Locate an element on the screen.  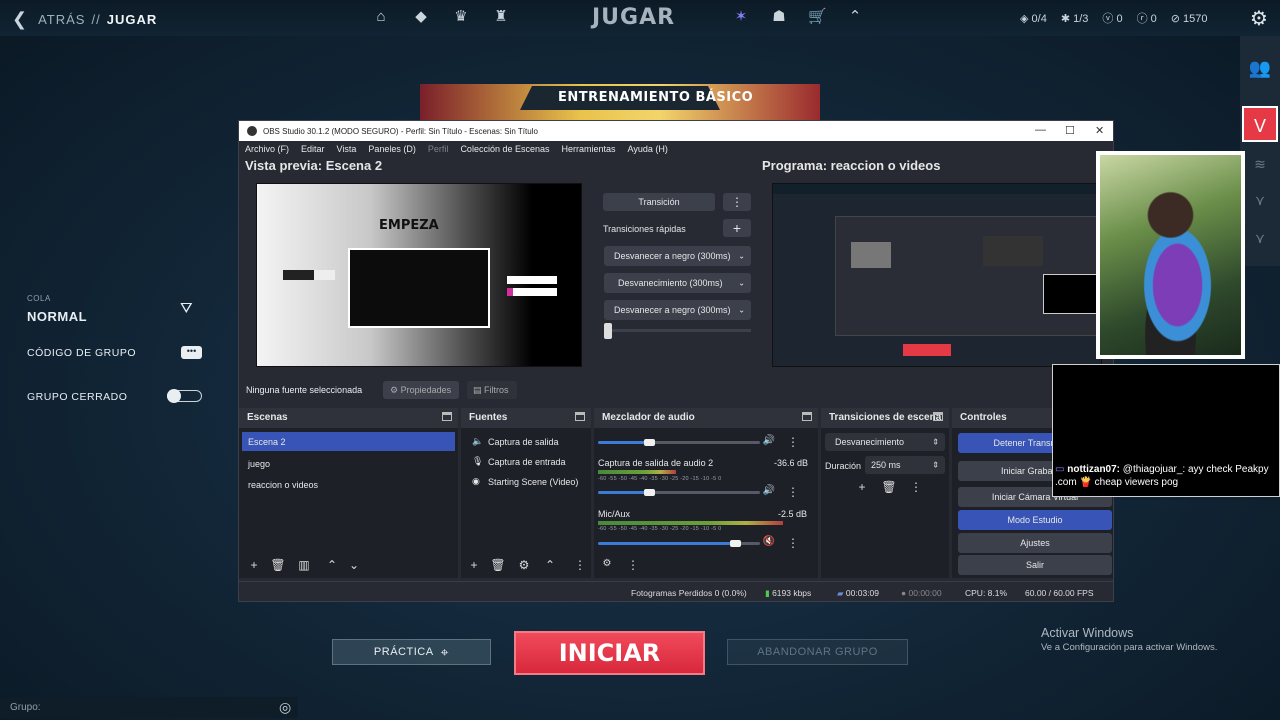
armory-icon: ☗ is located at coordinates (779, 17).